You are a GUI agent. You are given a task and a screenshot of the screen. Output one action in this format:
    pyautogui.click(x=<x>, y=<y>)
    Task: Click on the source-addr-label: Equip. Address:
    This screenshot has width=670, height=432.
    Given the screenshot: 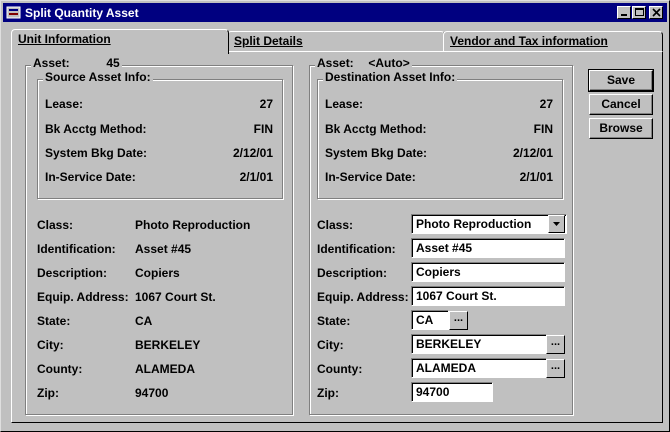 What is the action you would take?
    pyautogui.click(x=83, y=297)
    